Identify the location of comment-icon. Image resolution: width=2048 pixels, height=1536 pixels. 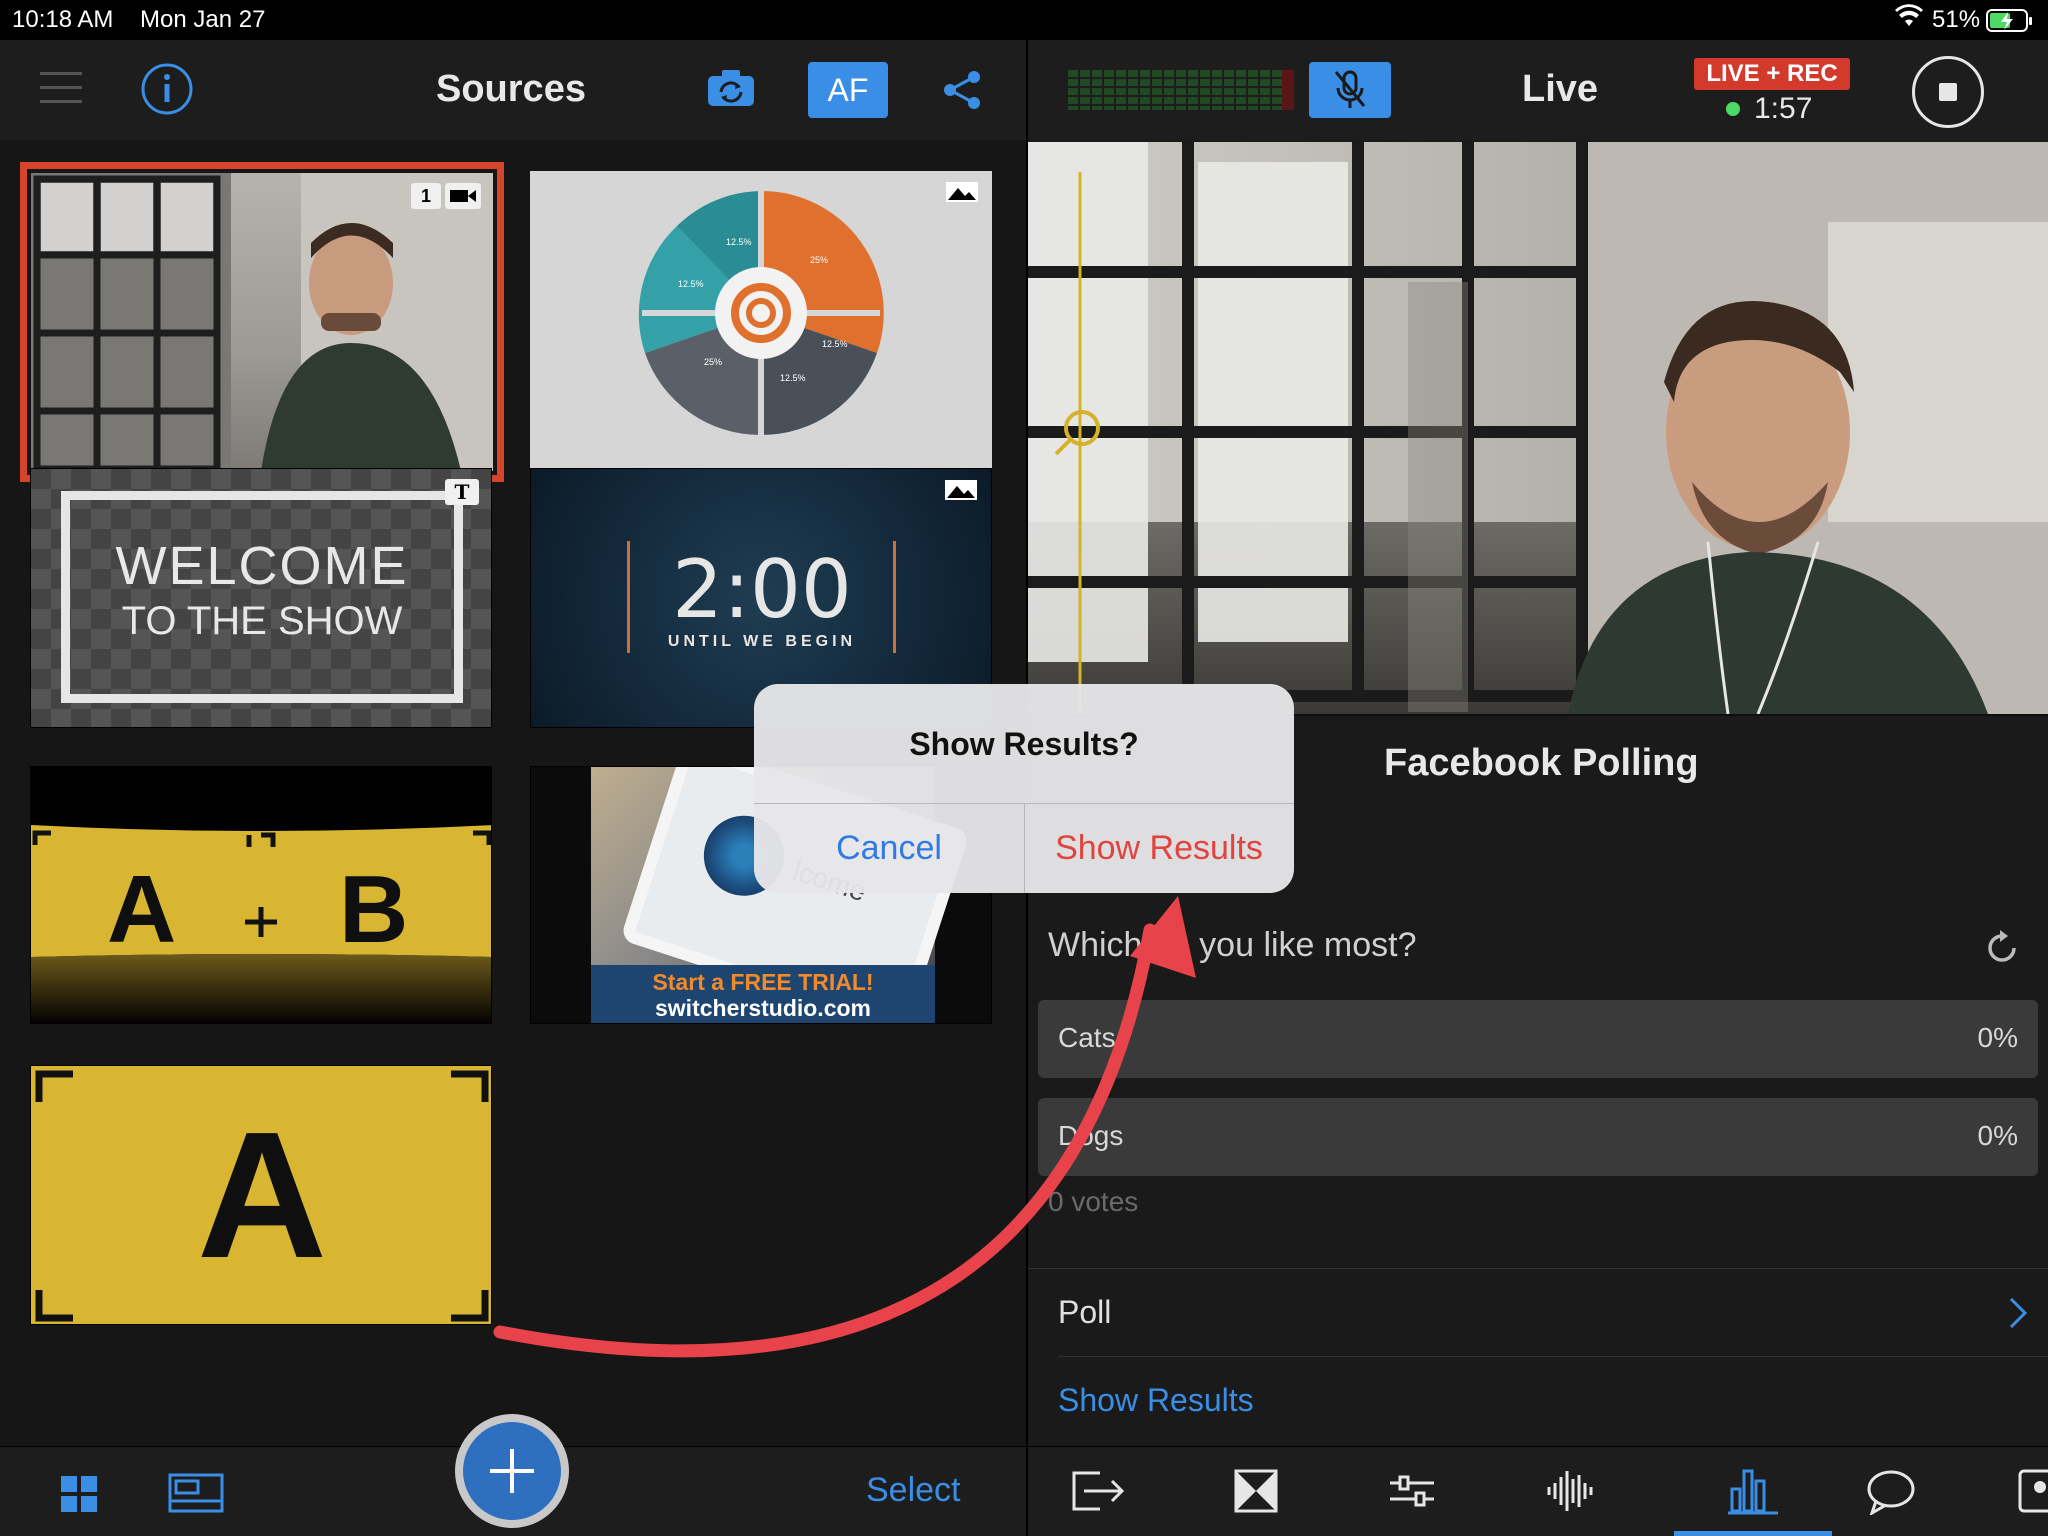
(1891, 1494).